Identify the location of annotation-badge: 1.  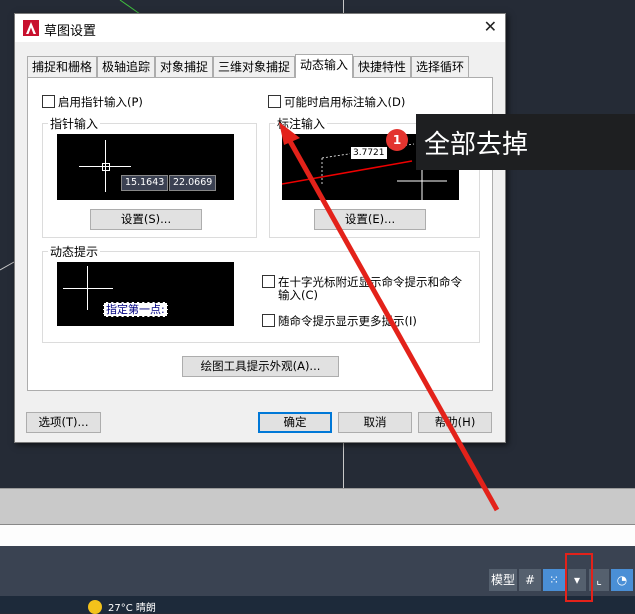
(397, 140).